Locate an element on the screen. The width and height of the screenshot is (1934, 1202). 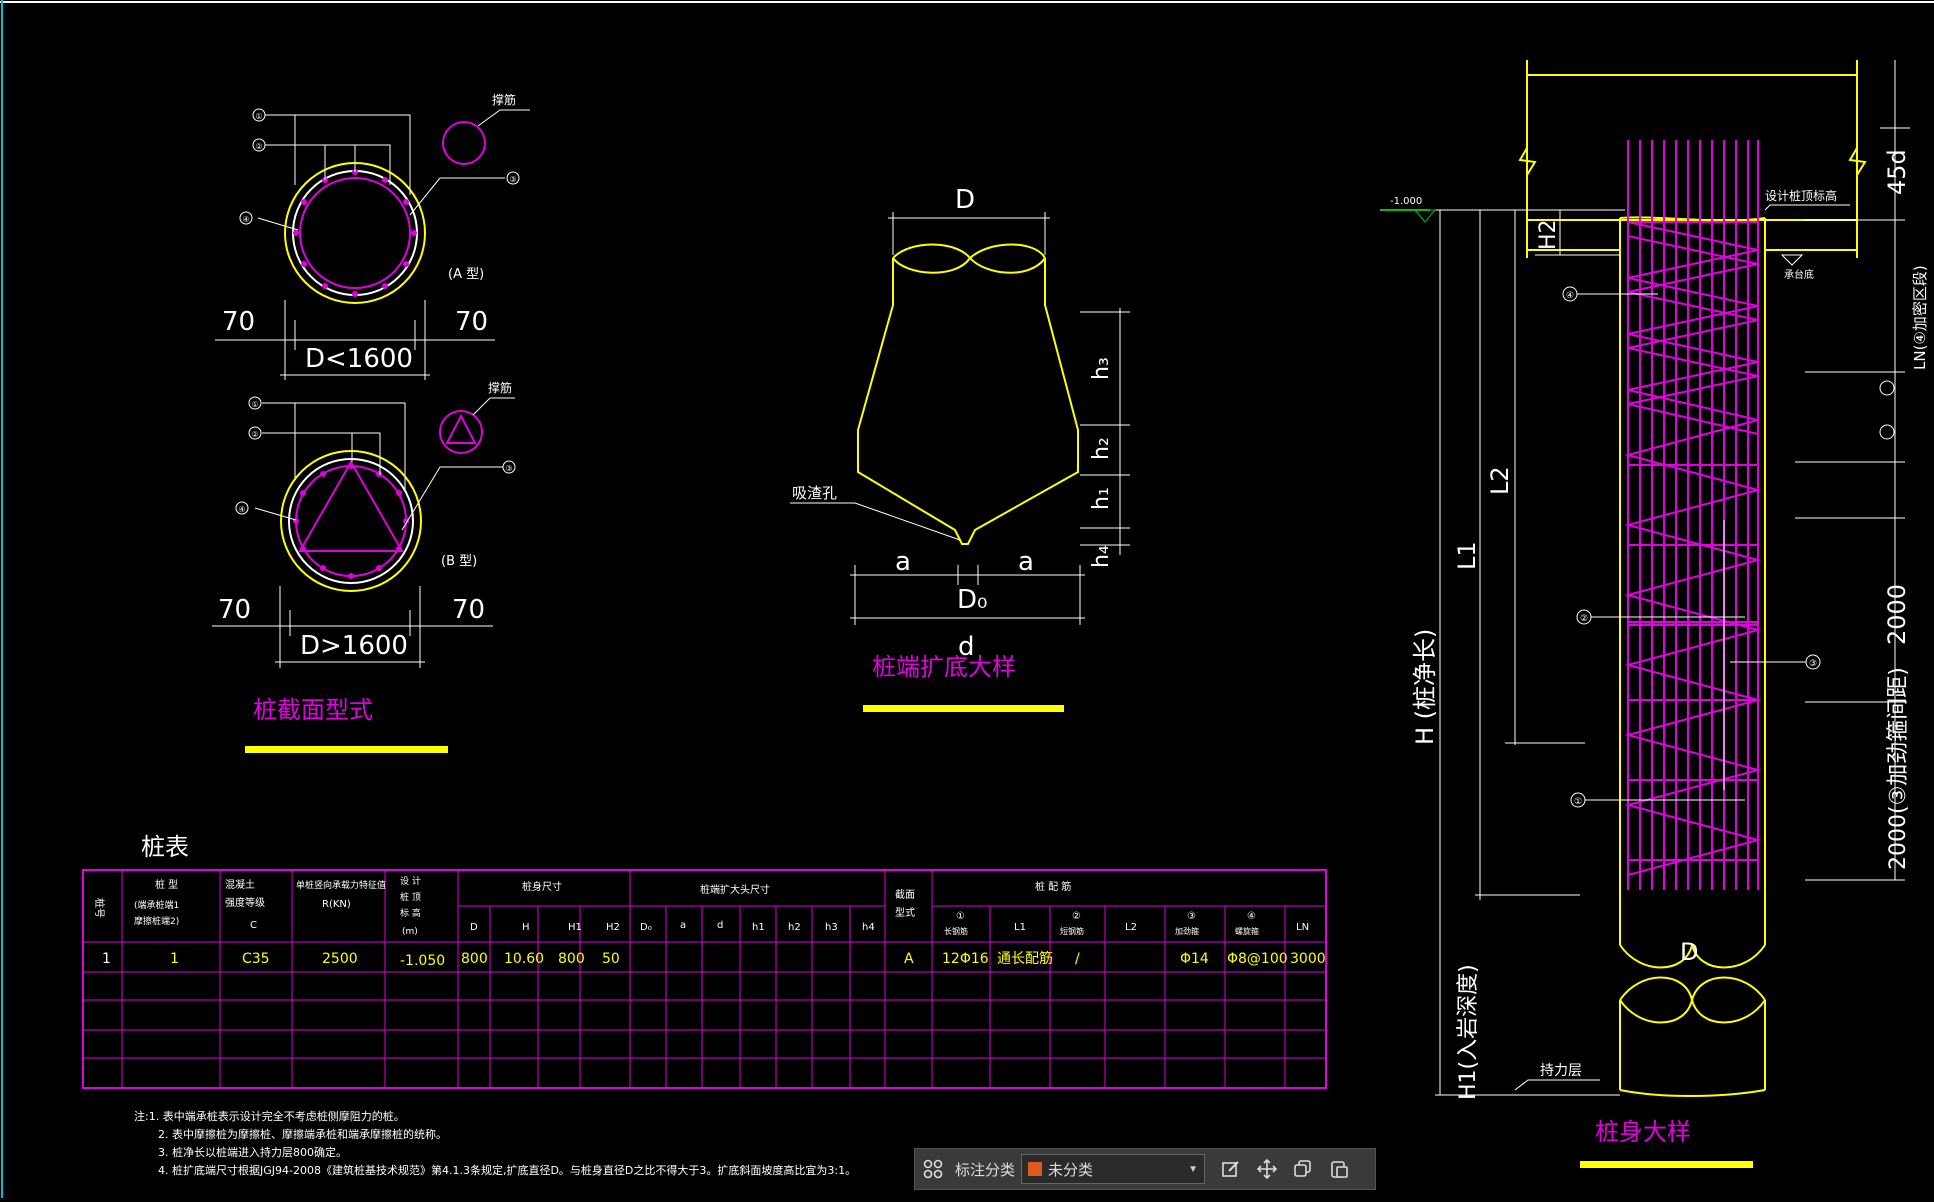
body-callout-4: ④ is located at coordinates (1570, 296).